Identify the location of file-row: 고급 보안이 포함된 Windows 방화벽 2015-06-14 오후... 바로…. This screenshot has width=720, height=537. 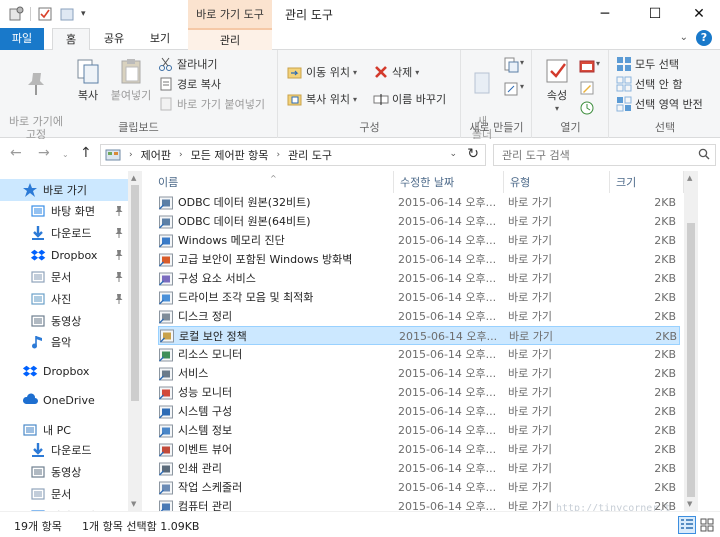
(419, 259).